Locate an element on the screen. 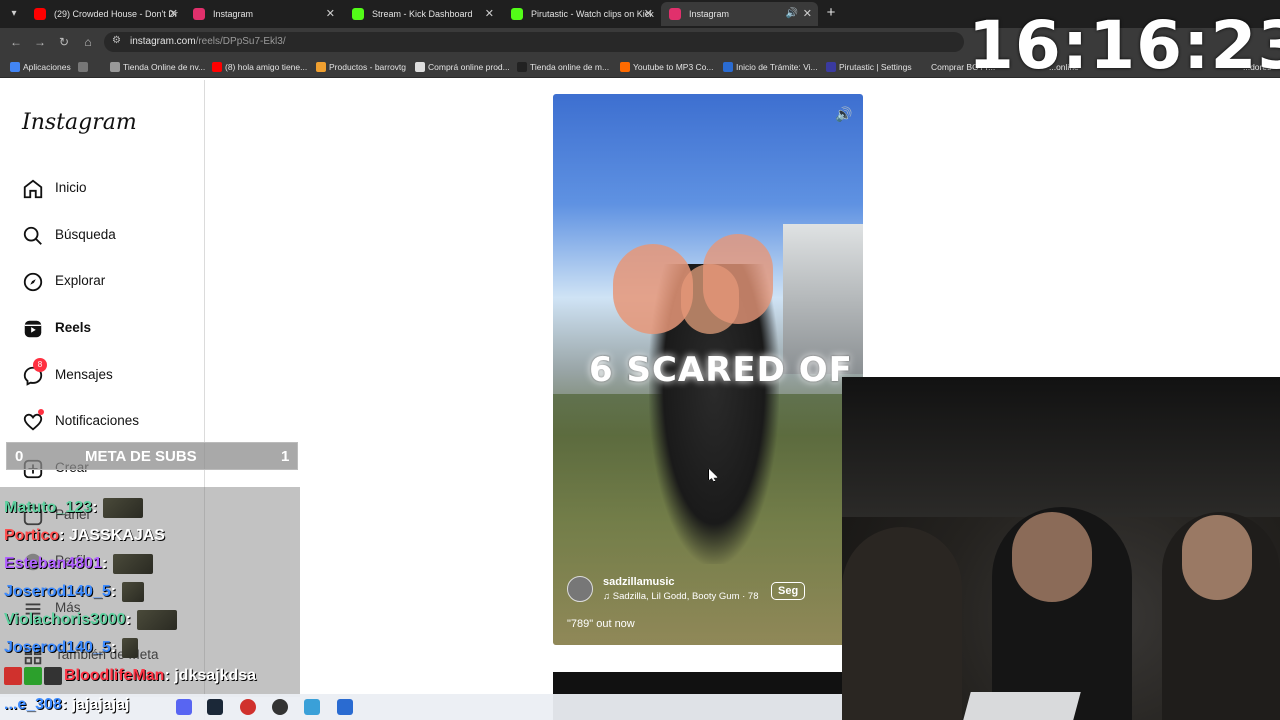  window-icon is located at coordinates (345, 707).